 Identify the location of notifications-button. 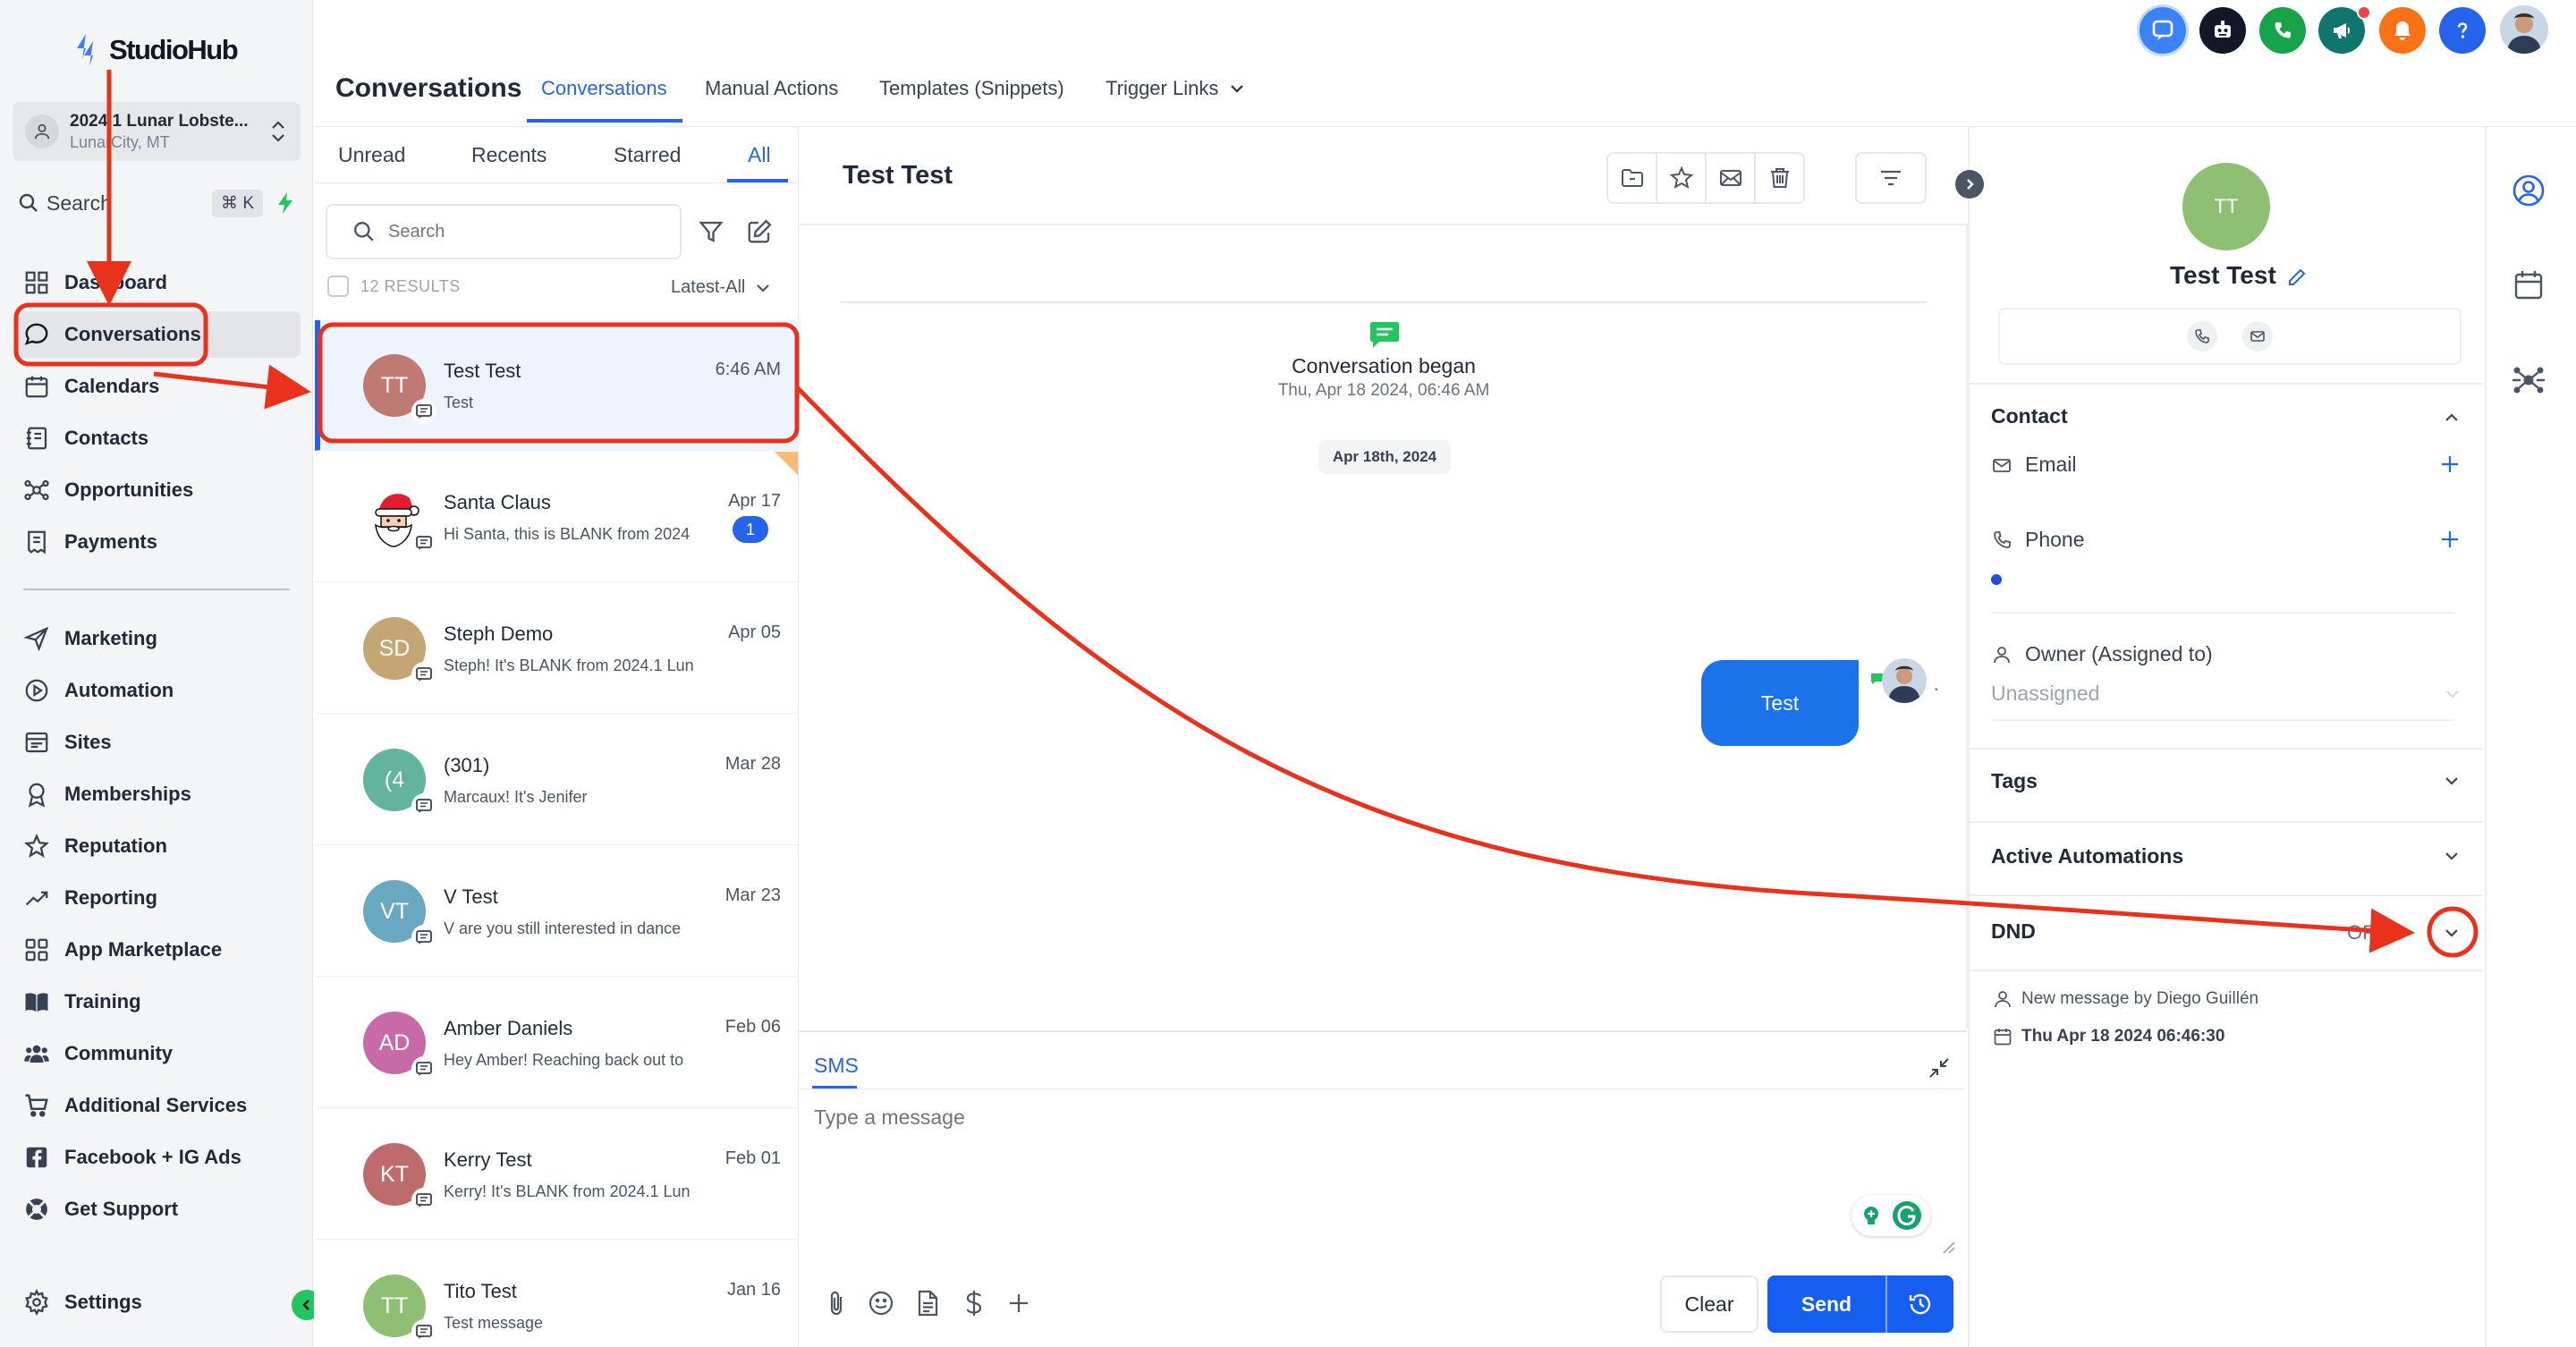
(2402, 30).